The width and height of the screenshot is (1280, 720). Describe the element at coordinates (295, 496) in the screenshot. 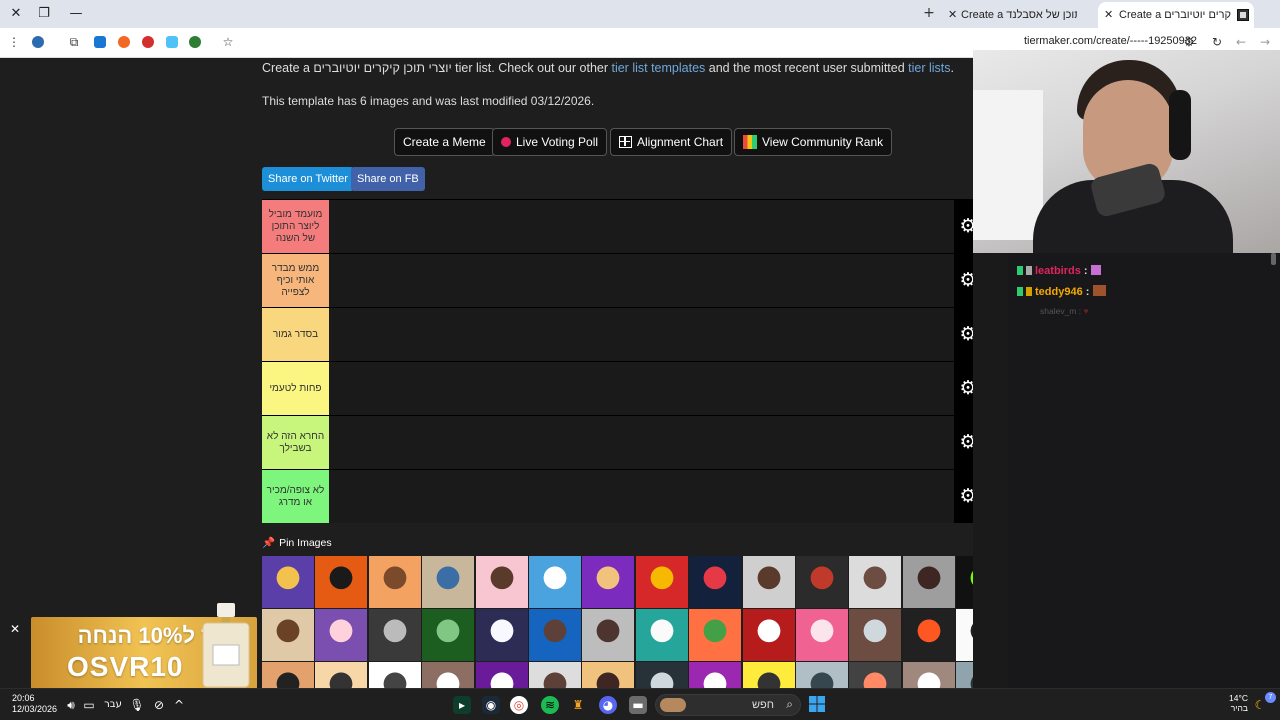

I see `tier-label: לא צופה/מכיר או מדרג` at that location.